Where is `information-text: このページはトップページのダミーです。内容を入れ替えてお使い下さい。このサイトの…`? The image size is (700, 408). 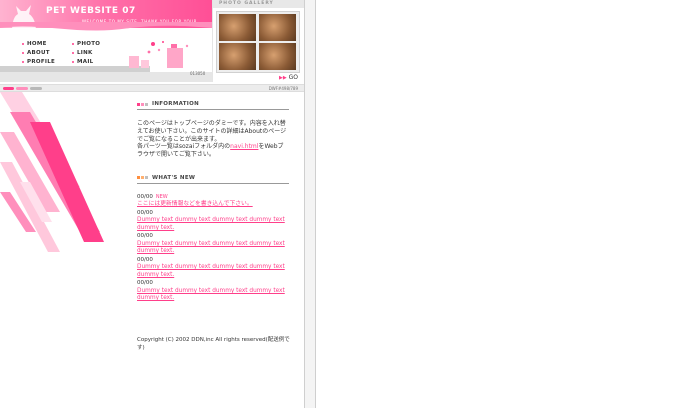 information-text: このページはトップページのダミーです。内容を入れ替えてお使い下さい。このサイトの… is located at coordinates (212, 139).